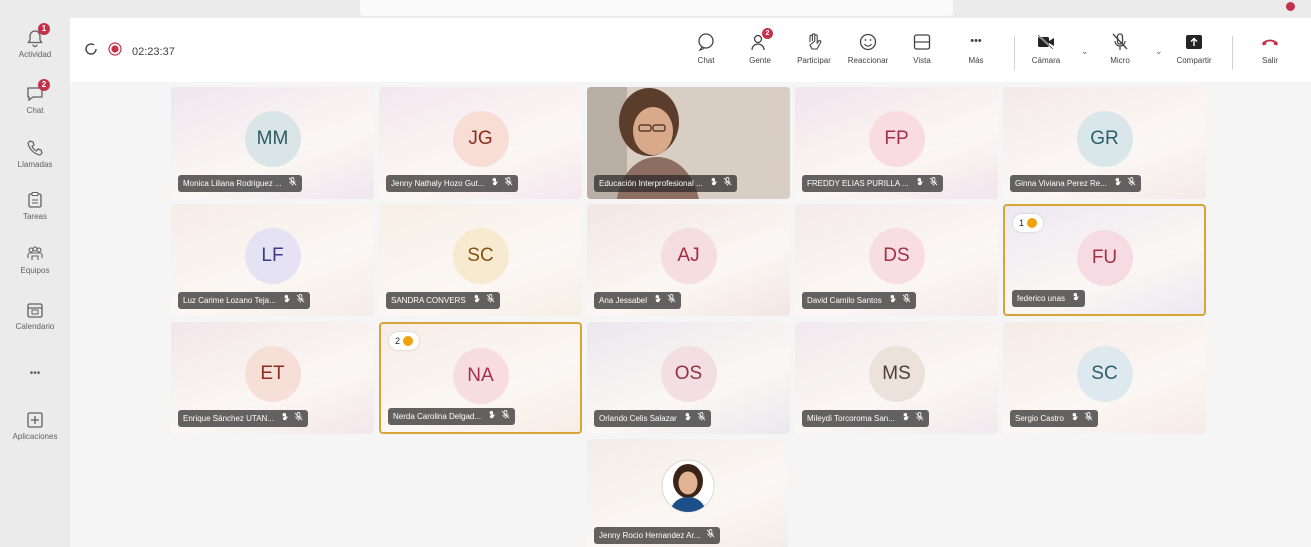 This screenshot has height=547, width=1311. What do you see at coordinates (706, 48) in the screenshot?
I see `chat-button: Chat` at bounding box center [706, 48].